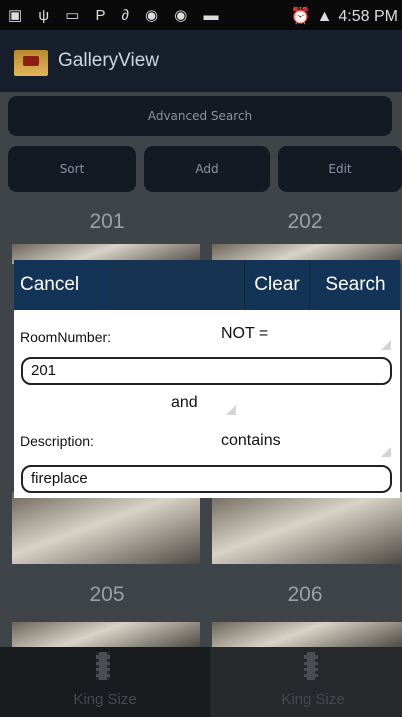 The height and width of the screenshot is (717, 402). What do you see at coordinates (109, 60) in the screenshot?
I see `app-title: GalleryView` at bounding box center [109, 60].